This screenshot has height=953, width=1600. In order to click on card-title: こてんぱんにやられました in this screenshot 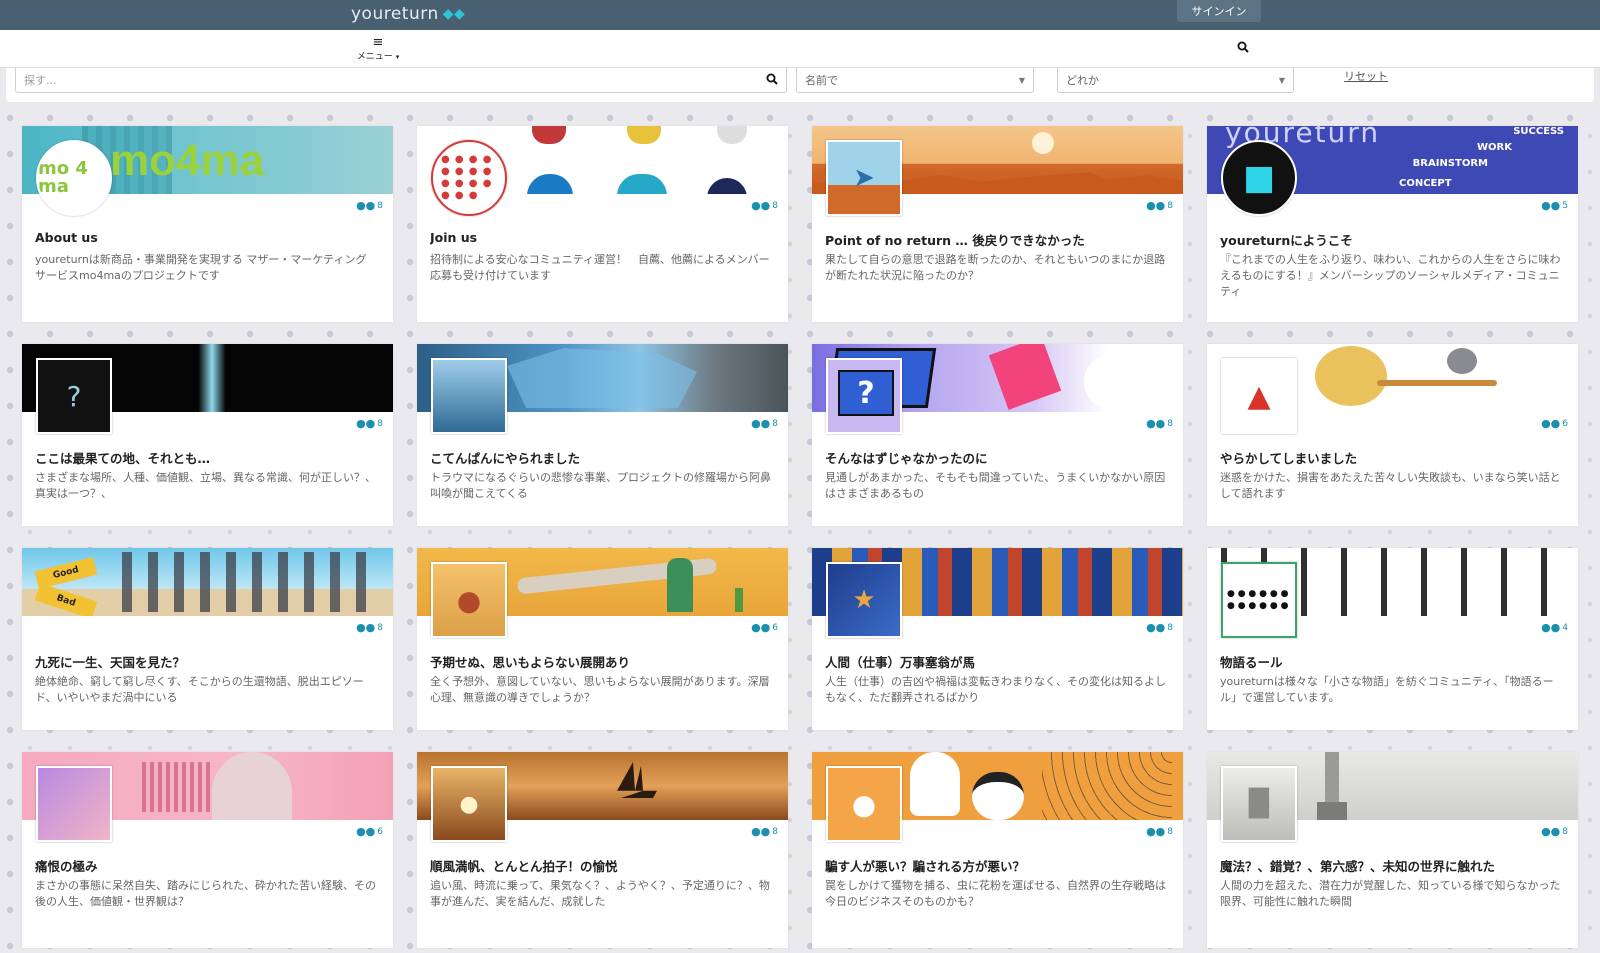, I will do `click(603, 457)`.